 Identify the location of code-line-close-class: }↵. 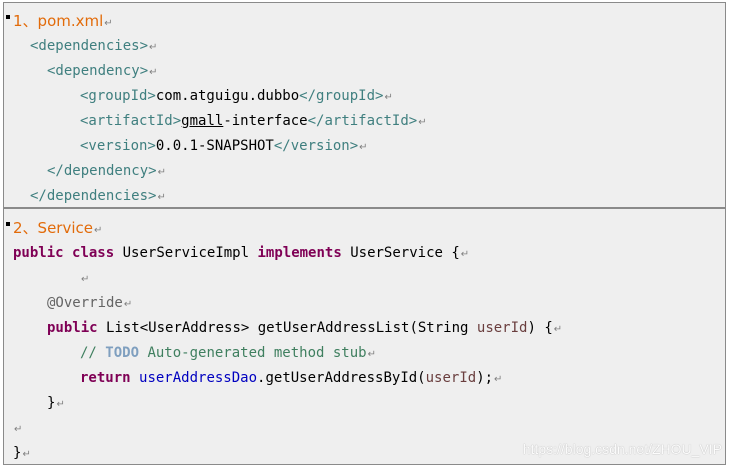
(22, 453).